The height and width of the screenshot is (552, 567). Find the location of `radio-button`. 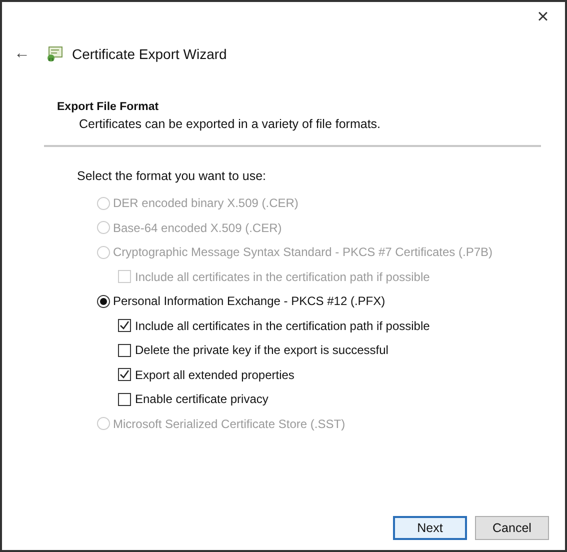

radio-button is located at coordinates (103, 301).